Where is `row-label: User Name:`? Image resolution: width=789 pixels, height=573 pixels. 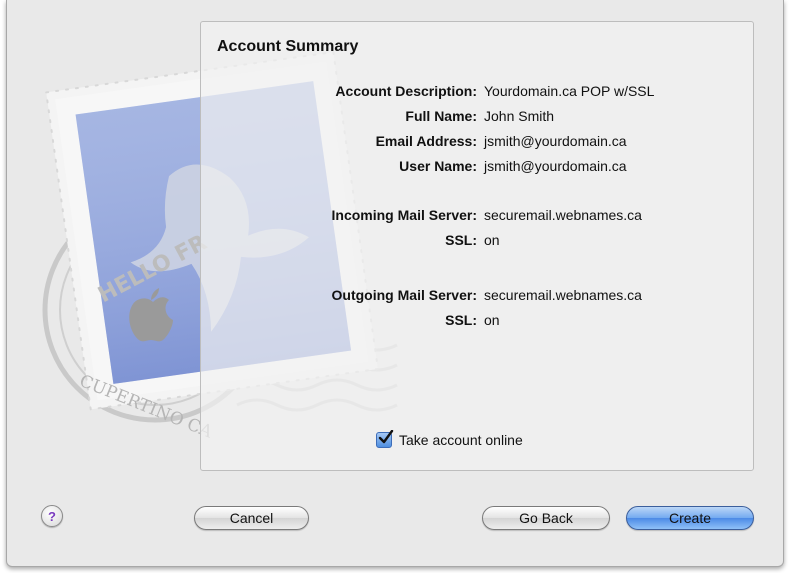 row-label: User Name: is located at coordinates (438, 166).